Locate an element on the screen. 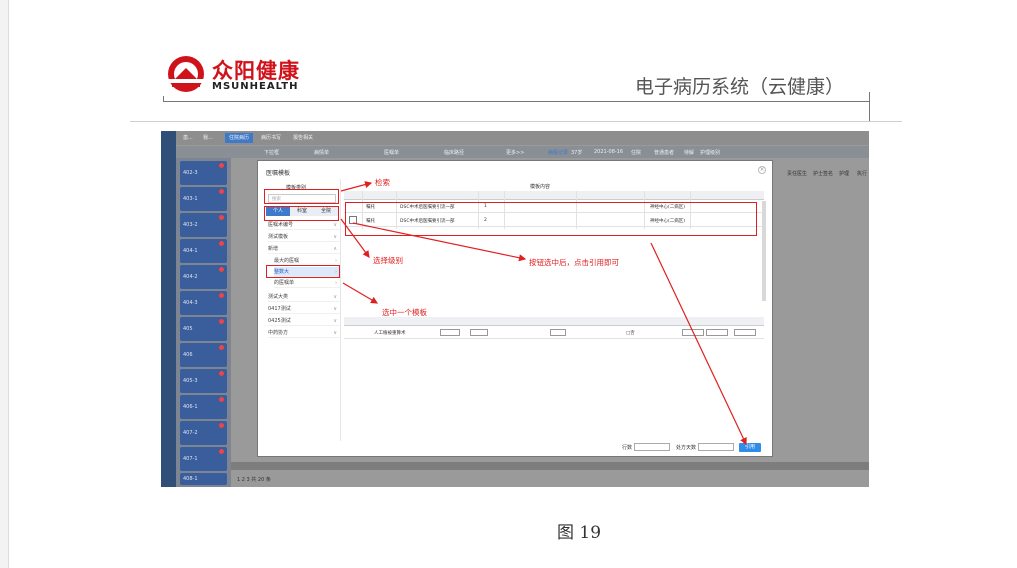 This screenshot has width=1017, height=568. category-label: 最大的医嘱 is located at coordinates (287, 261).